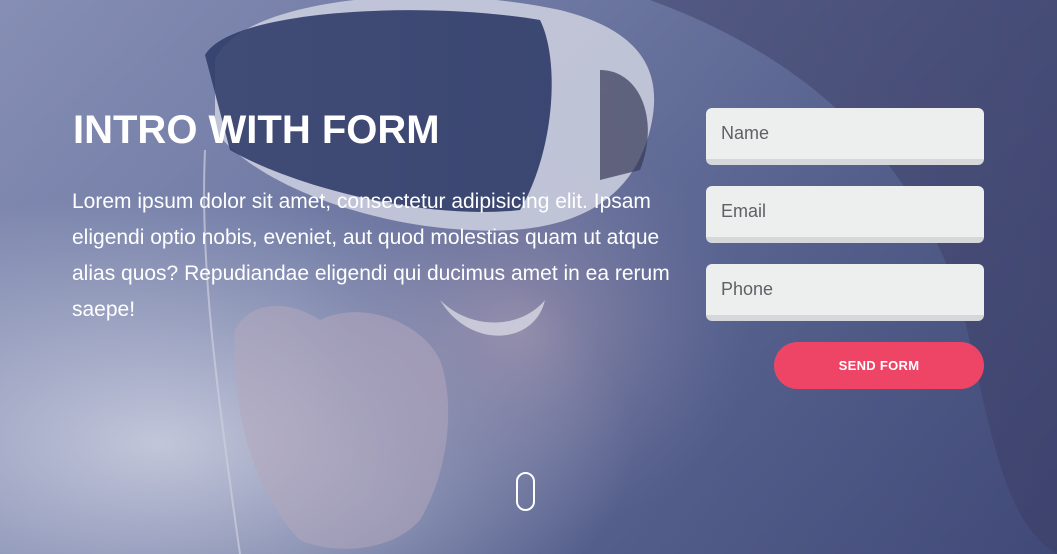 This screenshot has width=1057, height=554. What do you see at coordinates (525, 491) in the screenshot?
I see `scroll-mouse-icon` at bounding box center [525, 491].